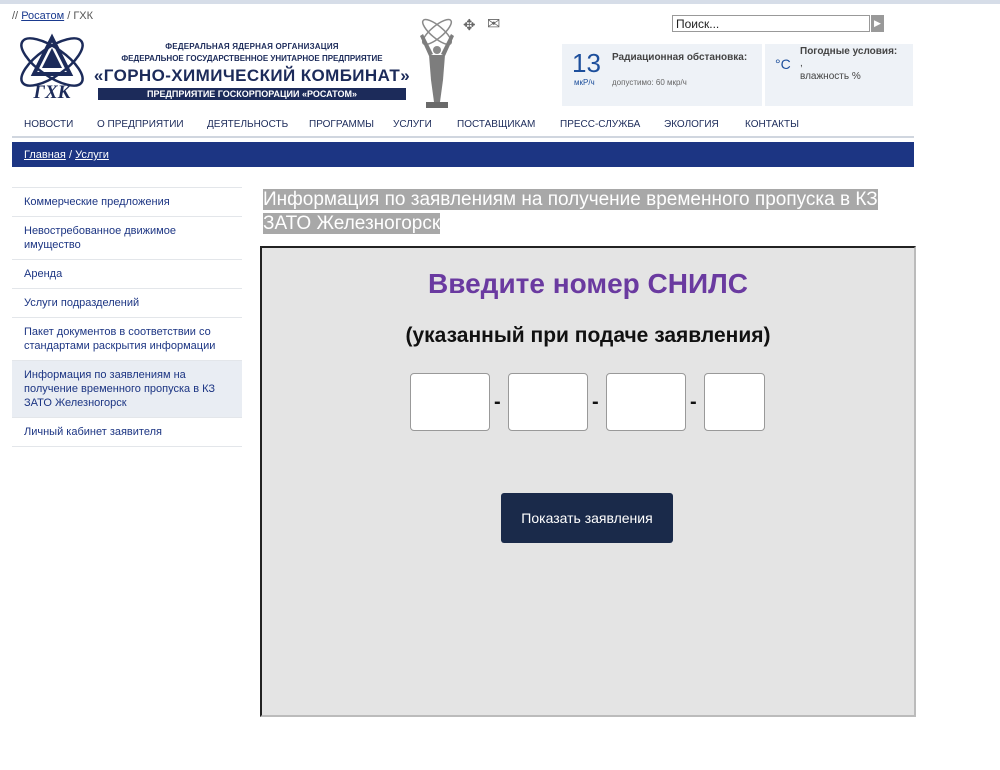  I want to click on breadcrumb-prefix: //, so click(15, 16).